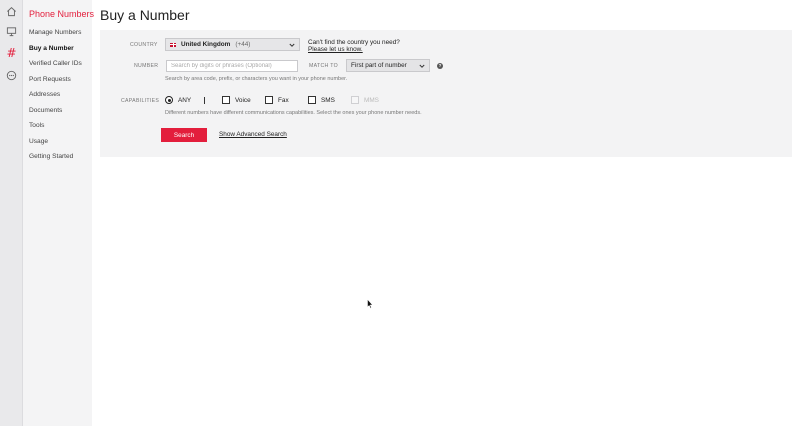  What do you see at coordinates (55, 32) in the screenshot?
I see `sidebar-item-manage-numbers: Manage Numbers` at bounding box center [55, 32].